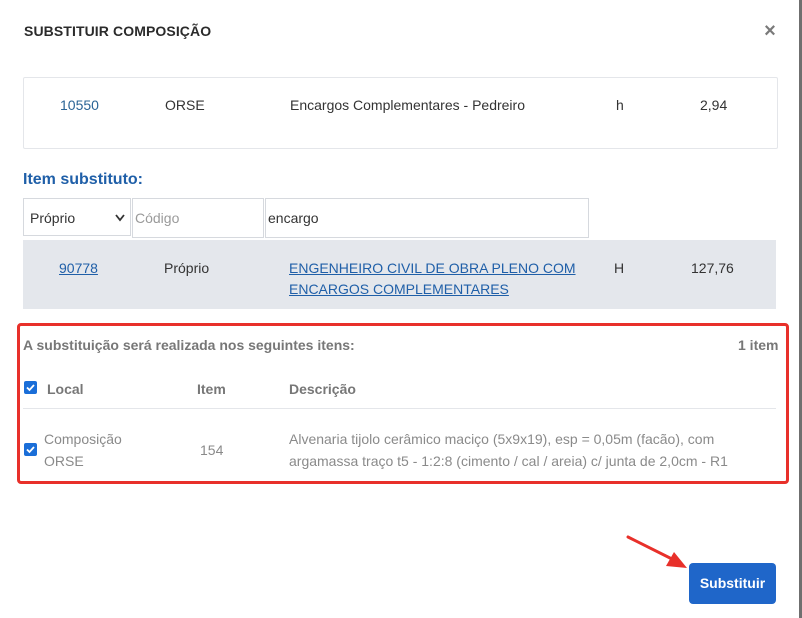 This screenshot has height=618, width=802. Describe the element at coordinates (211, 389) in the screenshot. I see `column-header-item: Item` at that location.